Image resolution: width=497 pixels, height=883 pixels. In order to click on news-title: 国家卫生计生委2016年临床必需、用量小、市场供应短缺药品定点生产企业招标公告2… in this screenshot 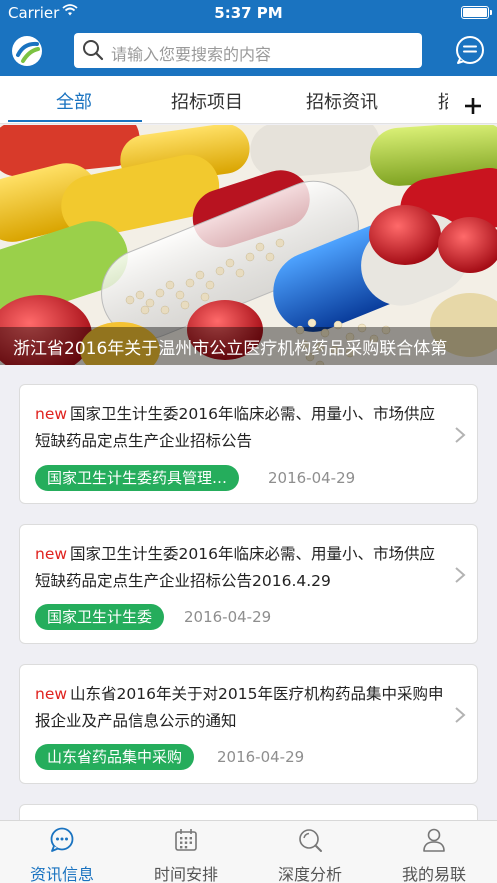, I will do `click(235, 567)`.